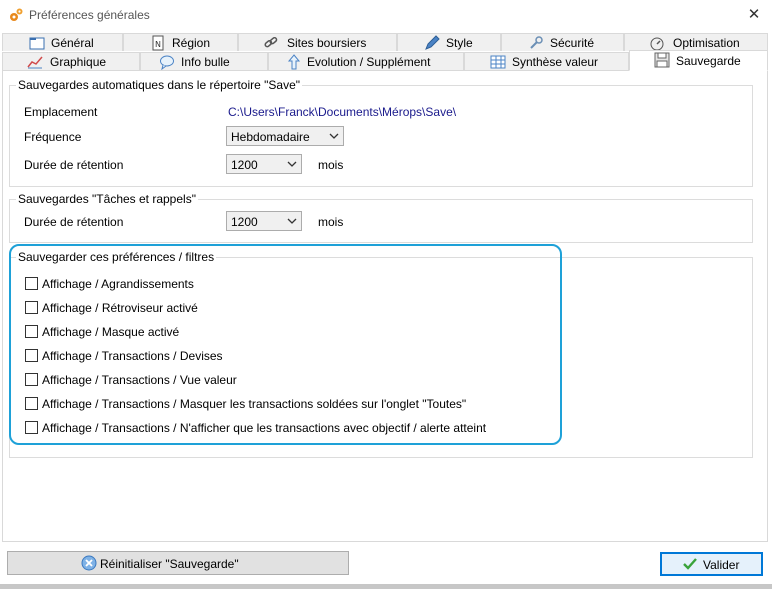 The image size is (772, 589). I want to click on location-path: C:\Users\Franck\Documents\Mérops\Save\, so click(342, 112).